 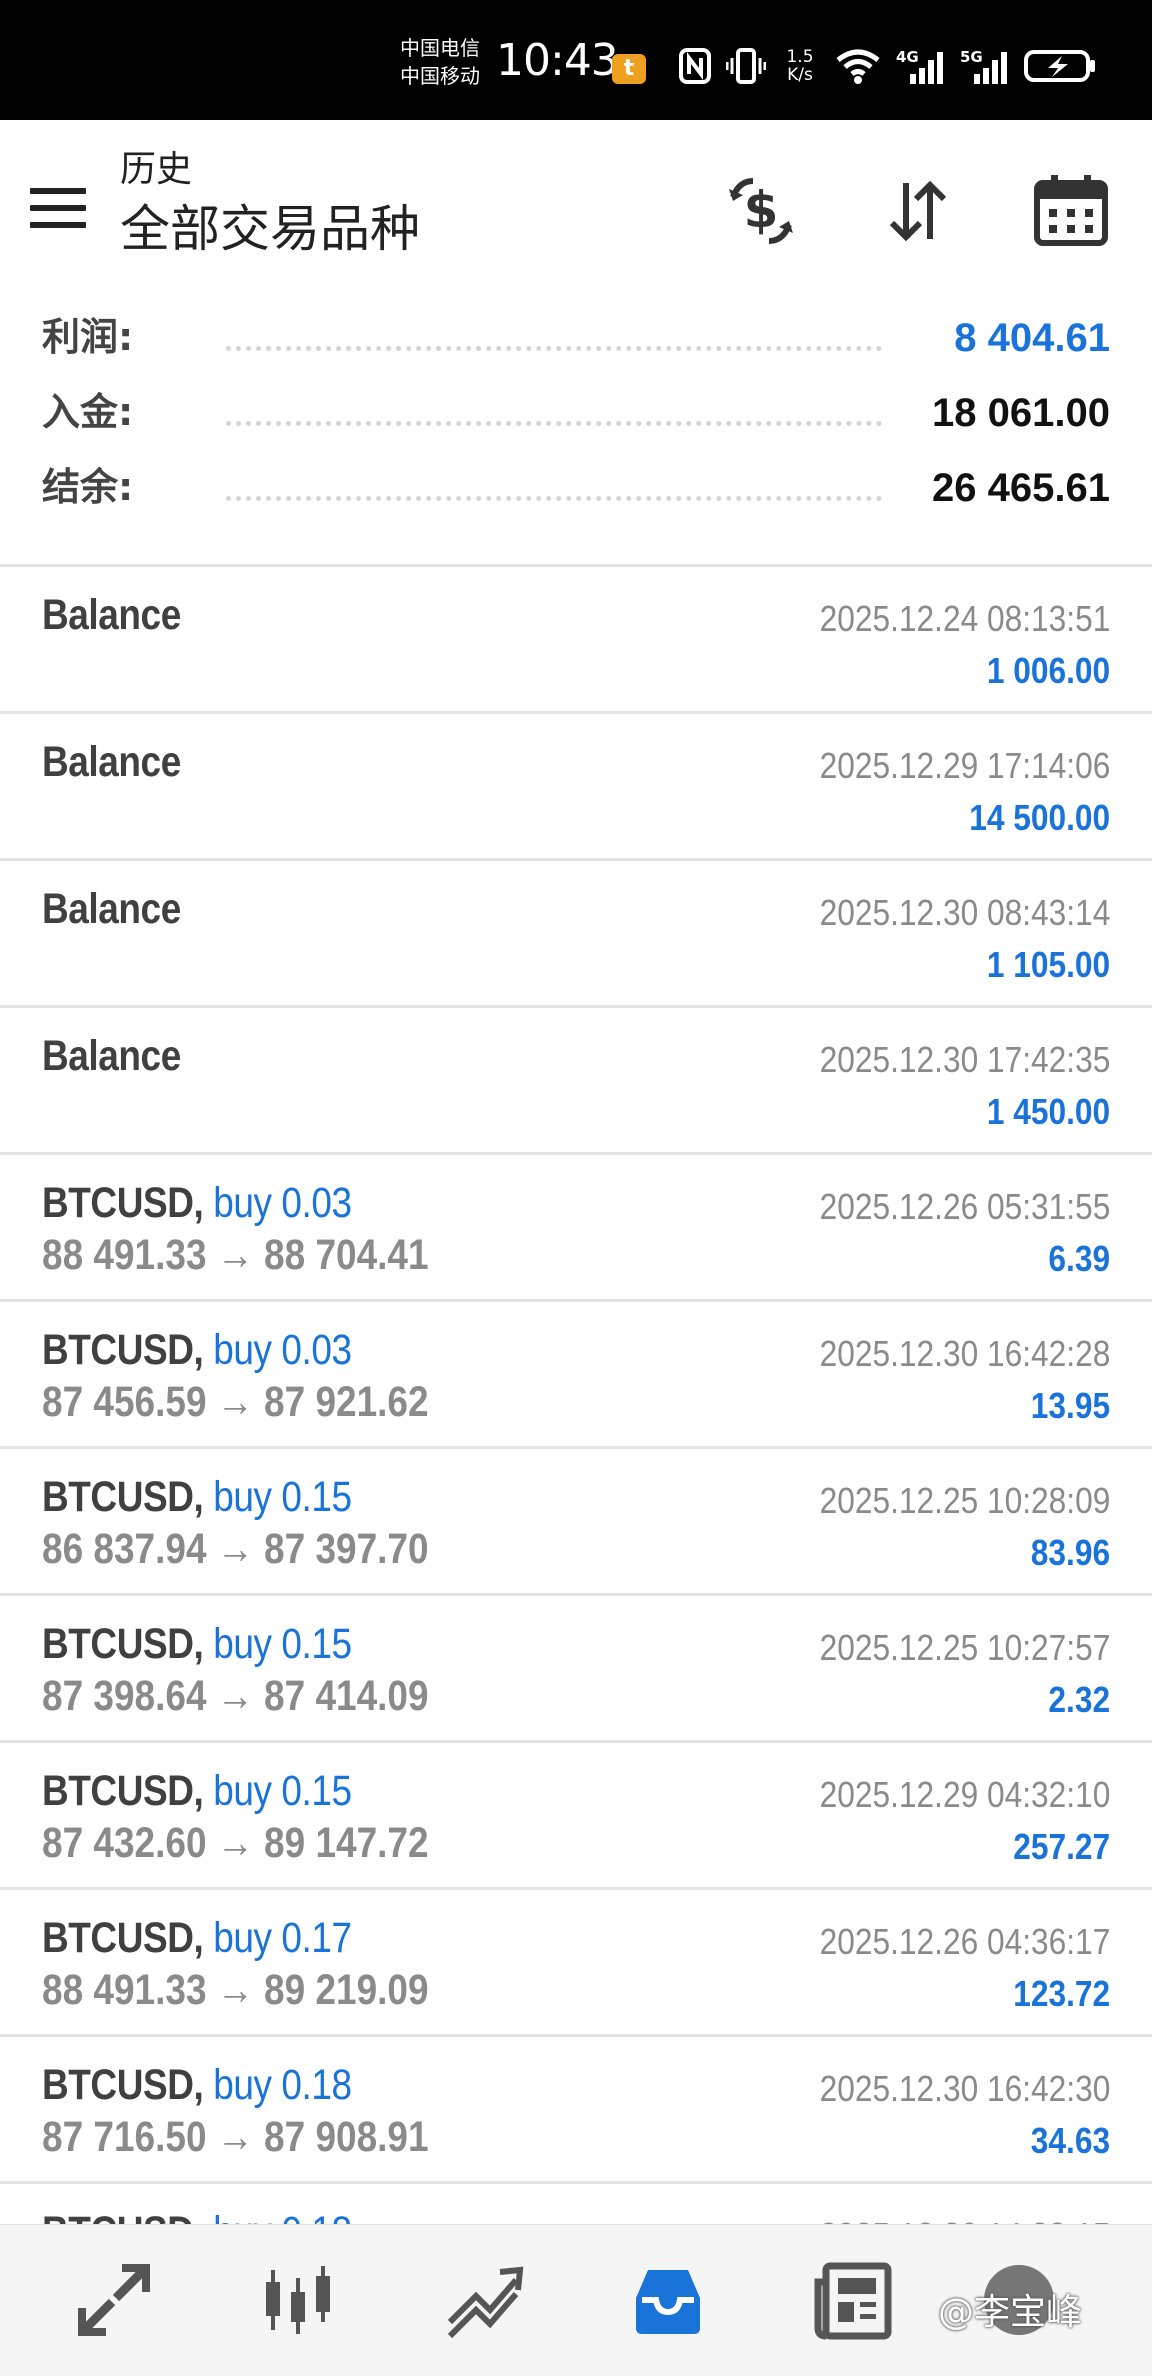 What do you see at coordinates (298, 2300) in the screenshot?
I see `nav-chart` at bounding box center [298, 2300].